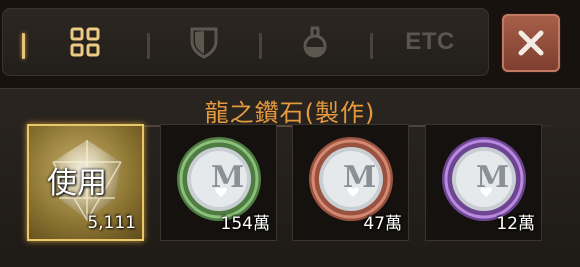 The width and height of the screenshot is (580, 267). What do you see at coordinates (245, 224) in the screenshot?
I see `item-count: 154萬` at bounding box center [245, 224].